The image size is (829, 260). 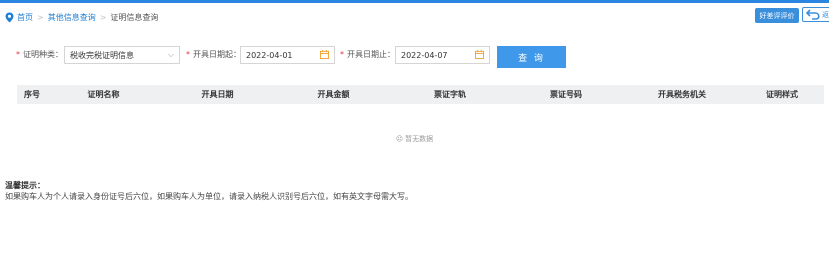 What do you see at coordinates (450, 94) in the screenshot?
I see `column-header: 票证字轨` at bounding box center [450, 94].